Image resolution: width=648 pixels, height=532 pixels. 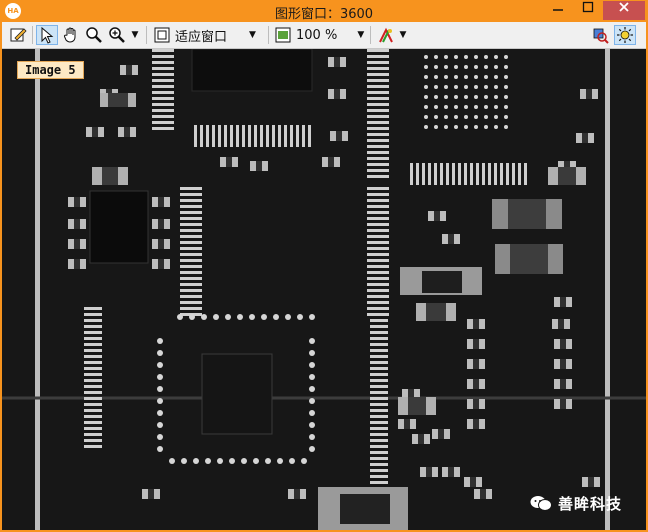 What do you see at coordinates (201, 37) in the screenshot?
I see `fit-window-label: 适应窗口` at bounding box center [201, 37].